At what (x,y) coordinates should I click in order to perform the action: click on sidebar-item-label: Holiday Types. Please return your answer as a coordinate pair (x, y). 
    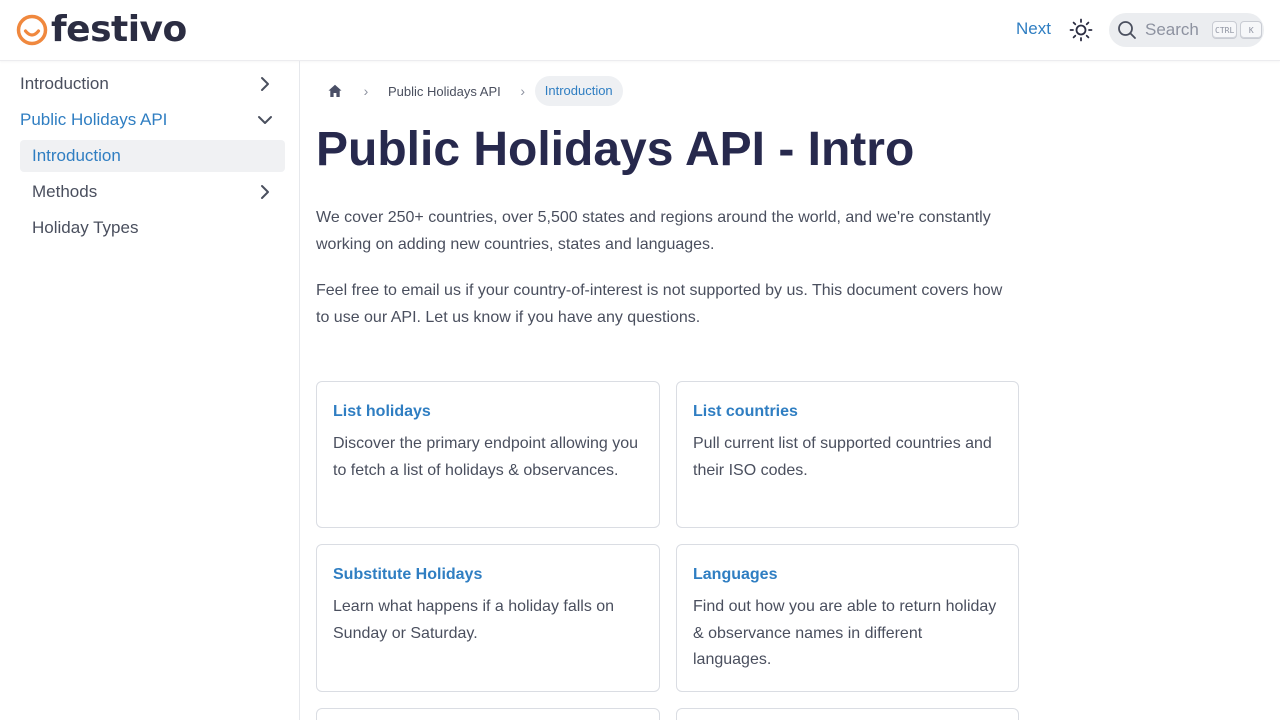
    Looking at the image, I should click on (85, 227).